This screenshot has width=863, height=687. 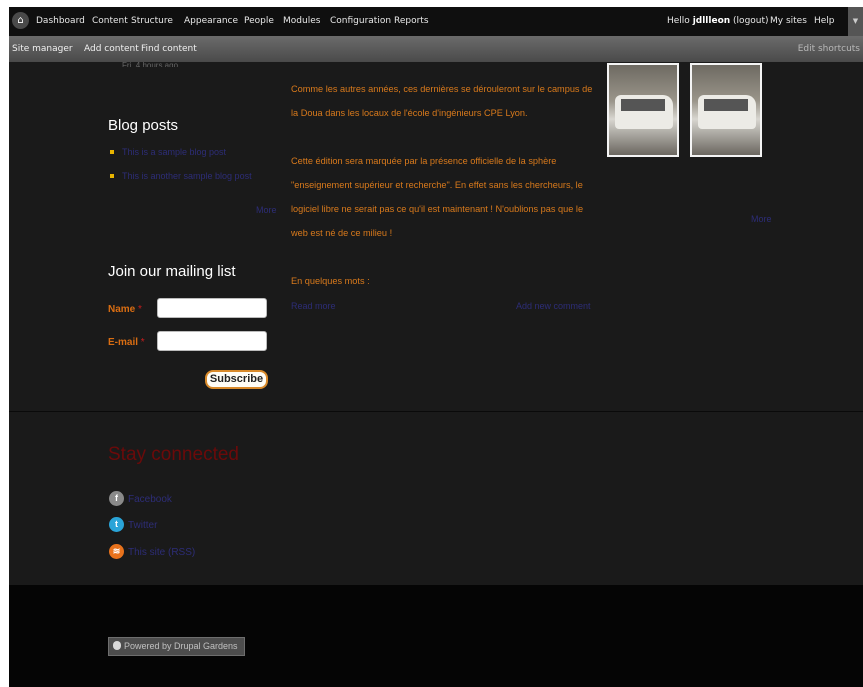 What do you see at coordinates (173, 454) in the screenshot?
I see `stay-connected-heading: Stay connected` at bounding box center [173, 454].